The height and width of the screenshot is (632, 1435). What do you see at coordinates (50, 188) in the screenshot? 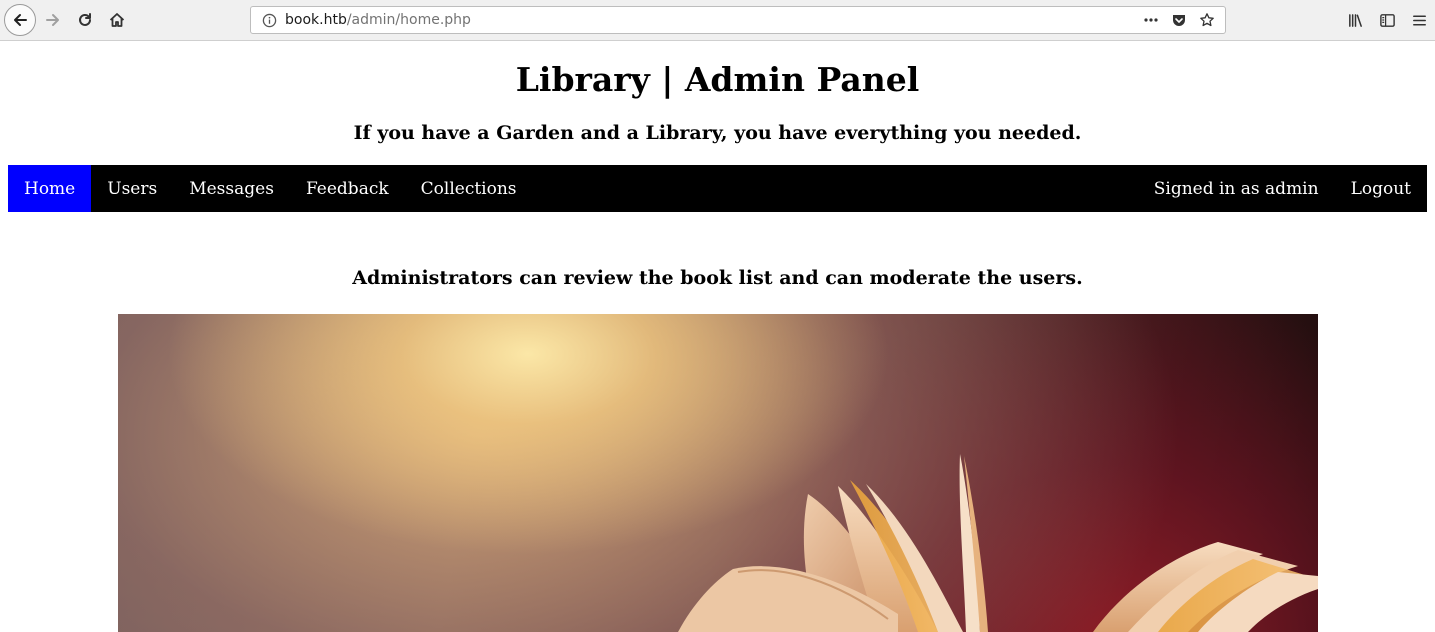
I see `nav-item-home: Home` at bounding box center [50, 188].